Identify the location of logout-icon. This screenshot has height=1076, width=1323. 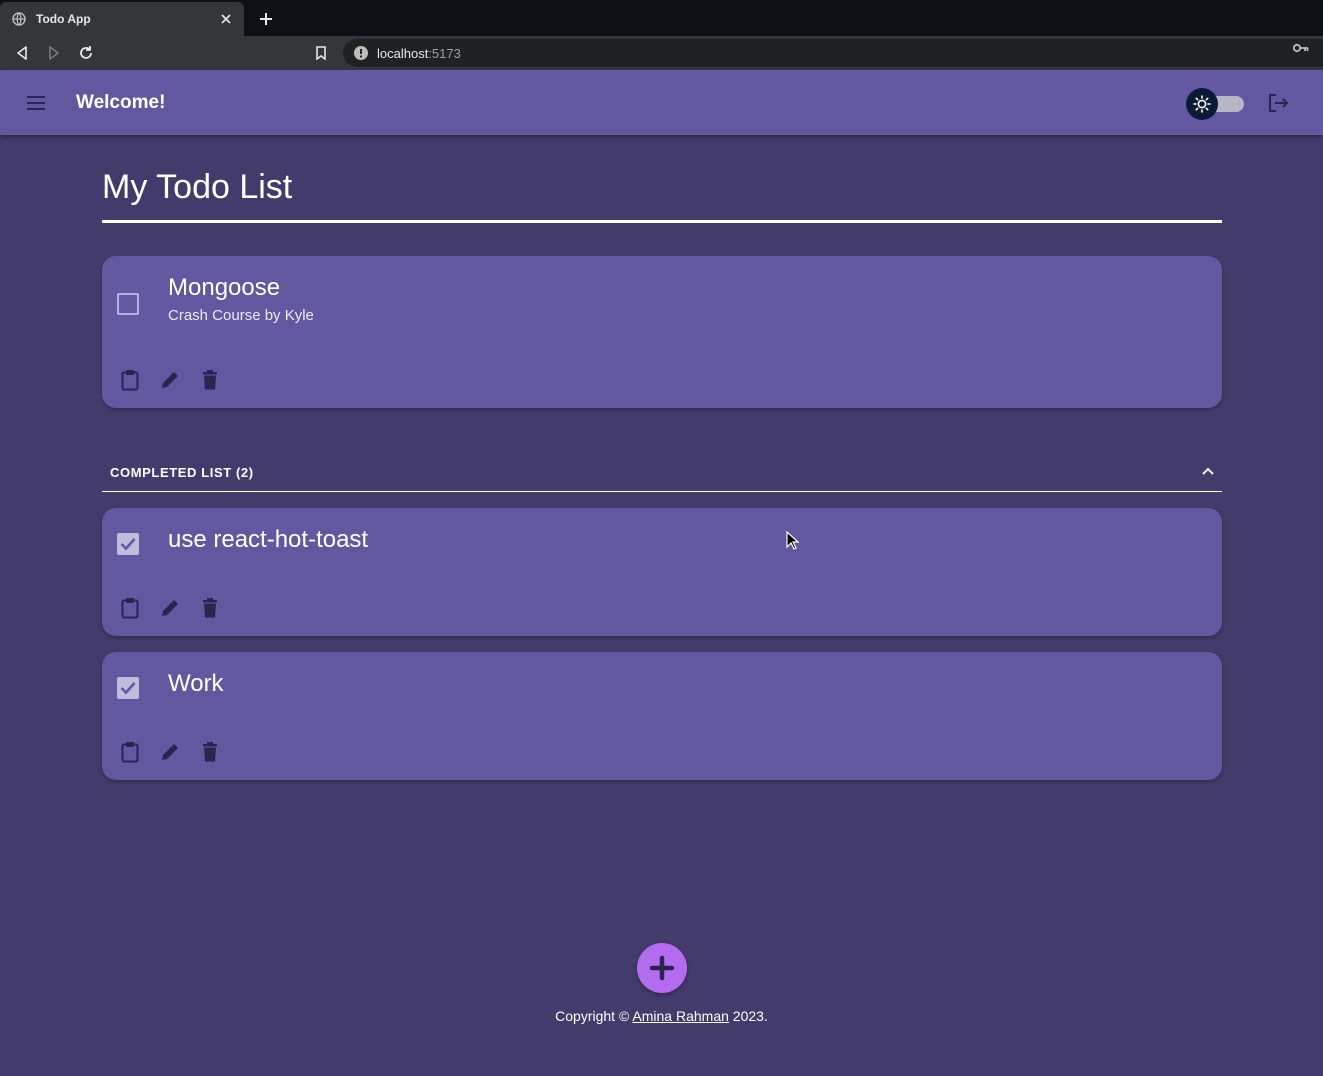
(1278, 103).